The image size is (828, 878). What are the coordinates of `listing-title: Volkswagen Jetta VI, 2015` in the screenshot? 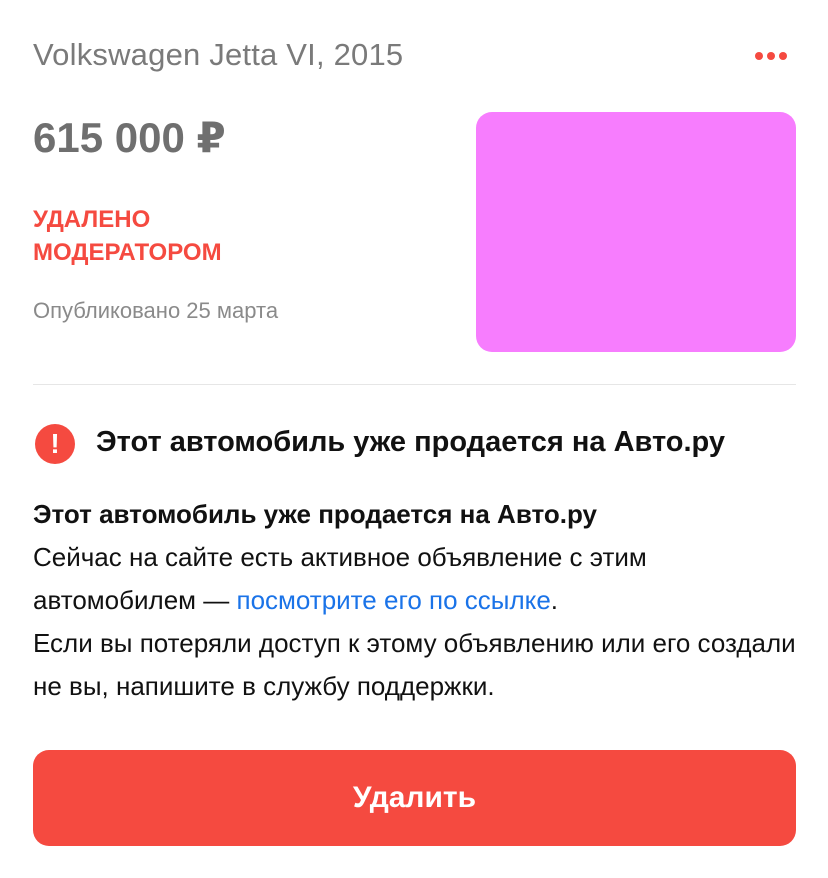 It's located at (218, 55).